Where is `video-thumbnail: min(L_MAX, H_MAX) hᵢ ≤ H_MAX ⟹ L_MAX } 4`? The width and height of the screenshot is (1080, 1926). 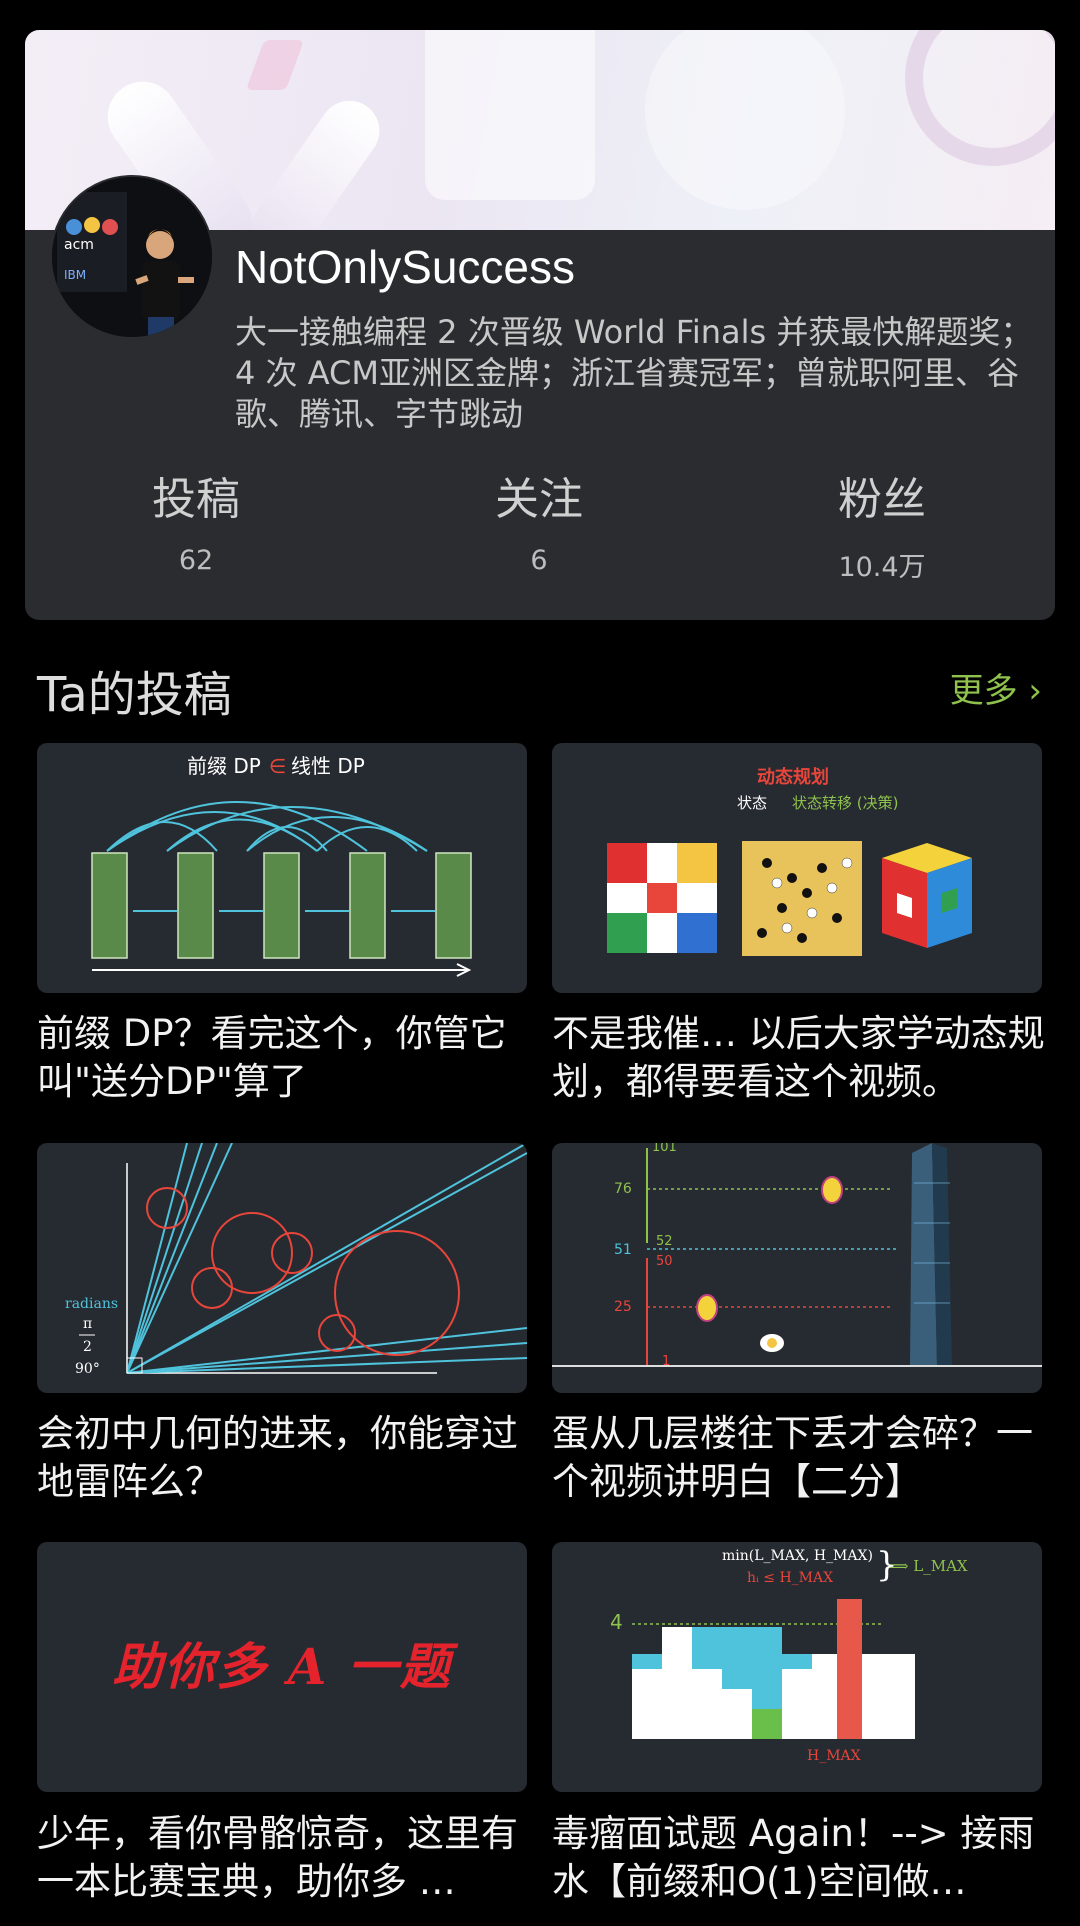 video-thumbnail: min(L_MAX, H_MAX) hᵢ ≤ H_MAX ⟹ L_MAX } 4 is located at coordinates (797, 1667).